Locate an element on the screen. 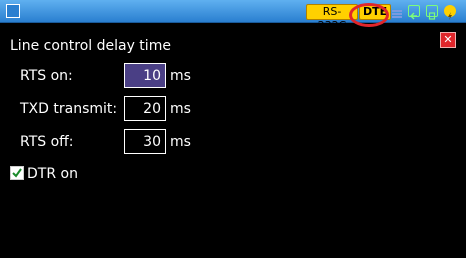 This screenshot has height=258, width=466. rts-off-unit: ms is located at coordinates (180, 142).